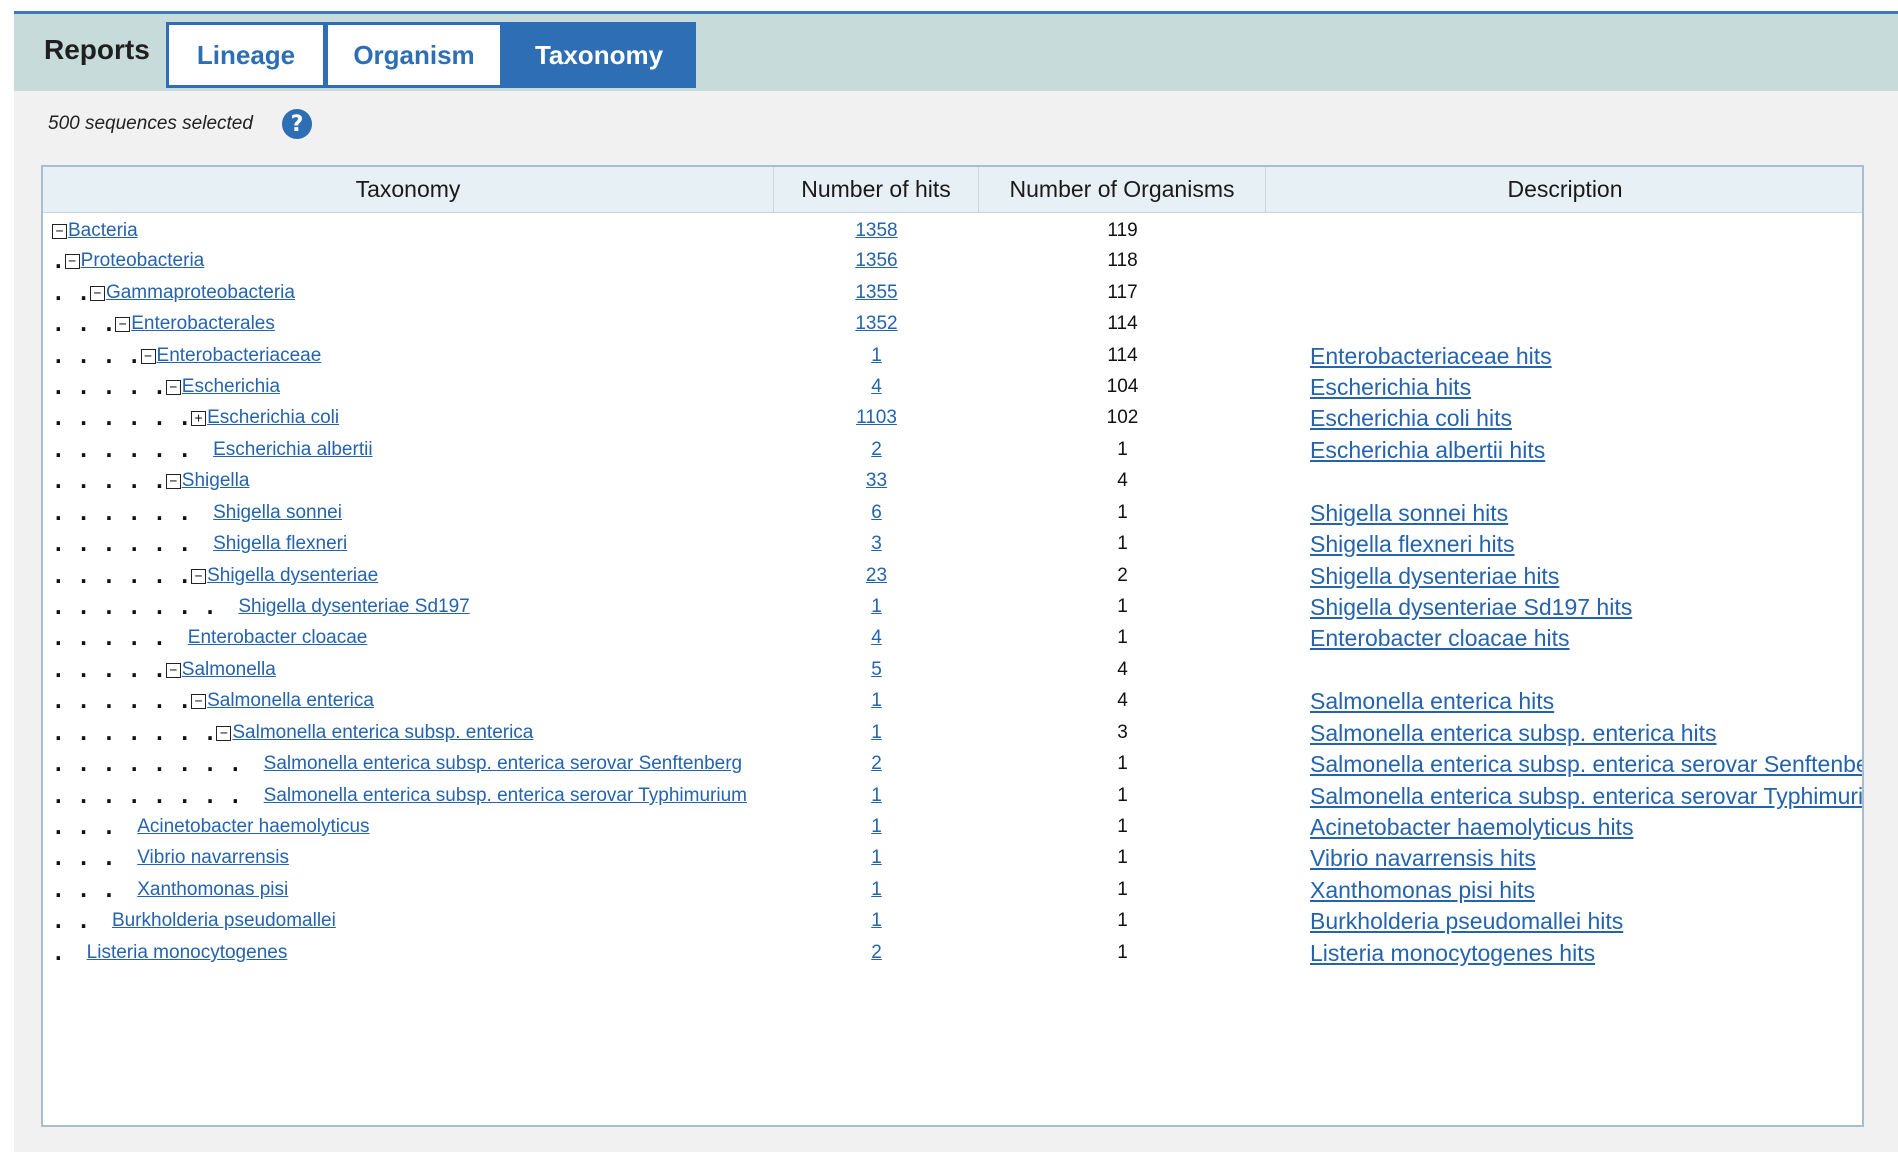 The image size is (1898, 1152). What do you see at coordinates (253, 827) in the screenshot?
I see `taxon-link: Acinetobacter haemolyticus` at bounding box center [253, 827].